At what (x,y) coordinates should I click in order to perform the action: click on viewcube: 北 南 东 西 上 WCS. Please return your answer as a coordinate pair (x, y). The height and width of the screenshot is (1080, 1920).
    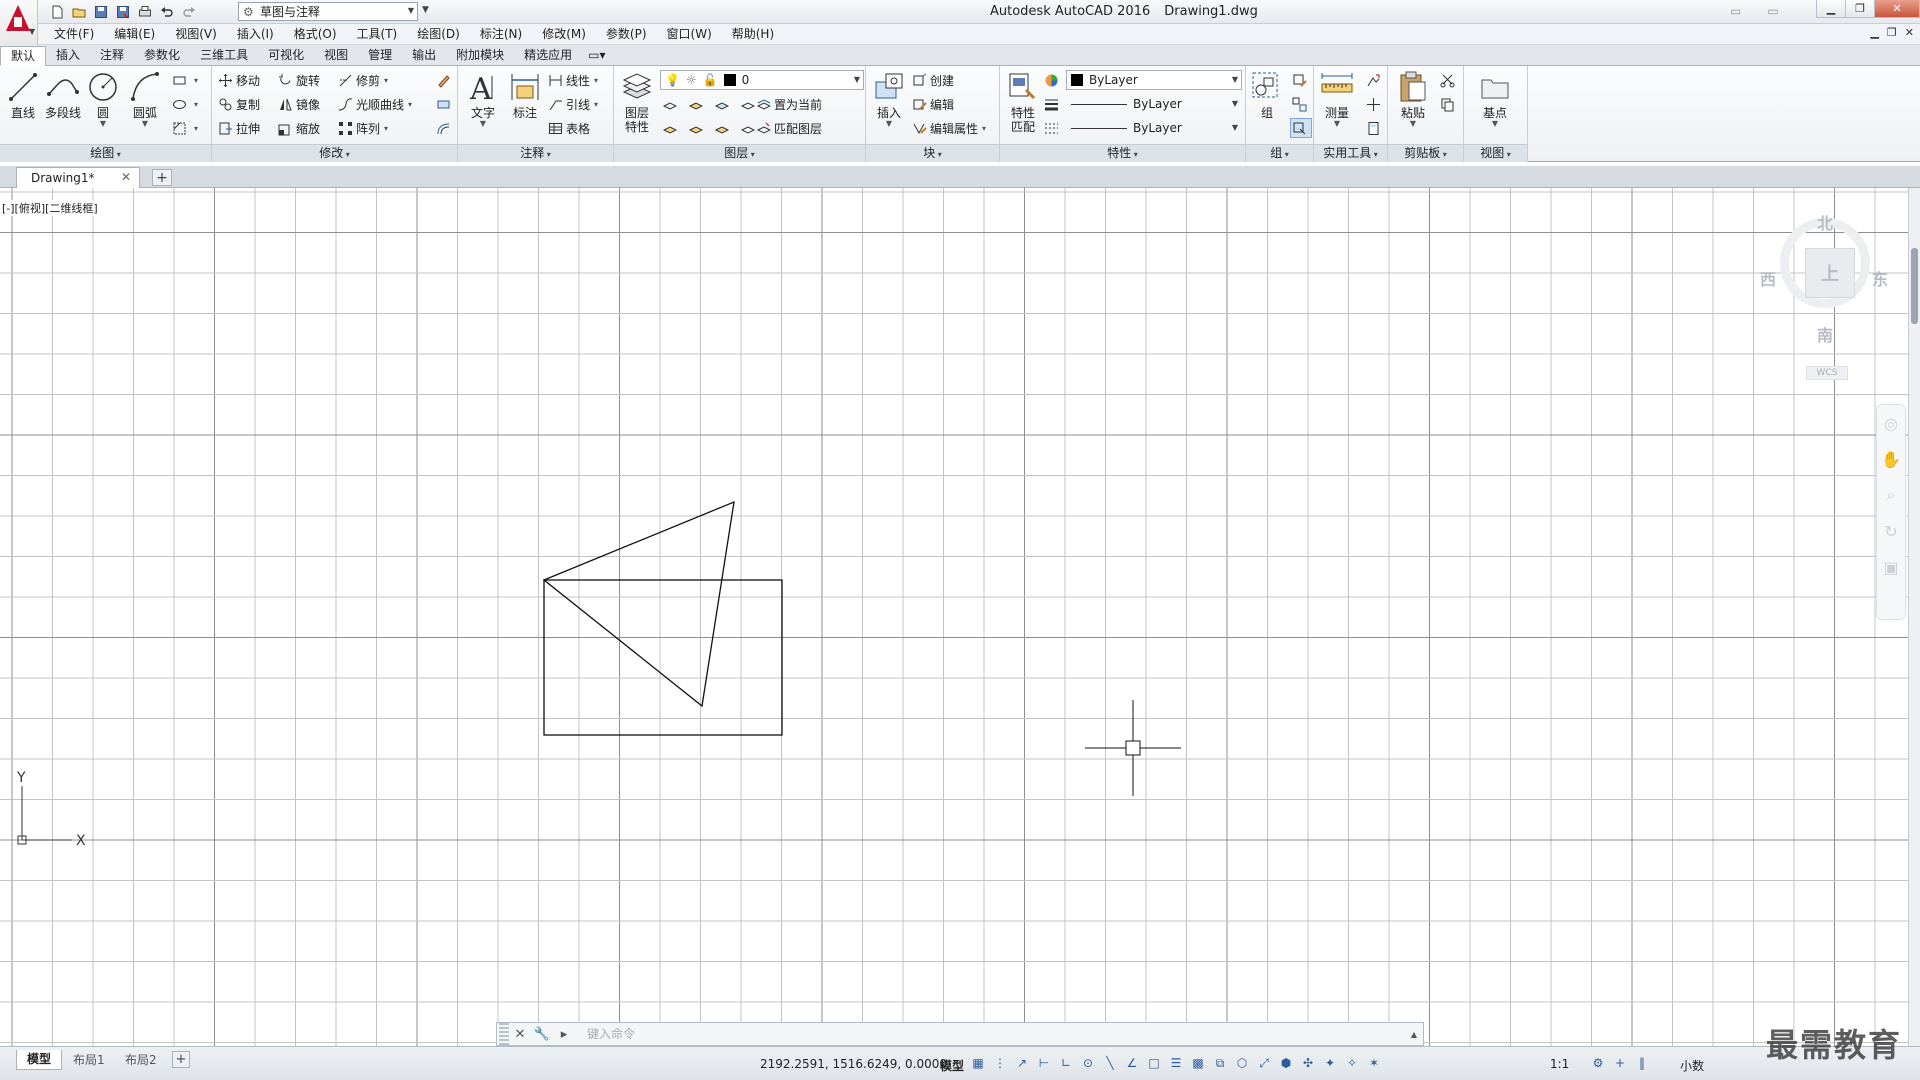
    Looking at the image, I should click on (1825, 290).